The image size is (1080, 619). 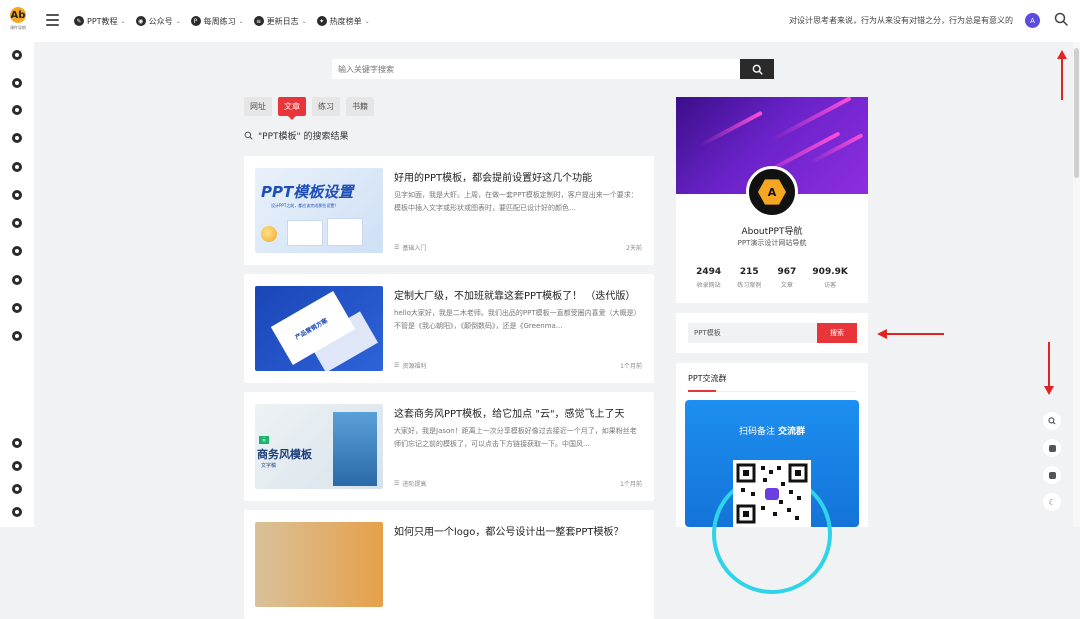 I want to click on tag-icon, so click(x=1052, y=448).